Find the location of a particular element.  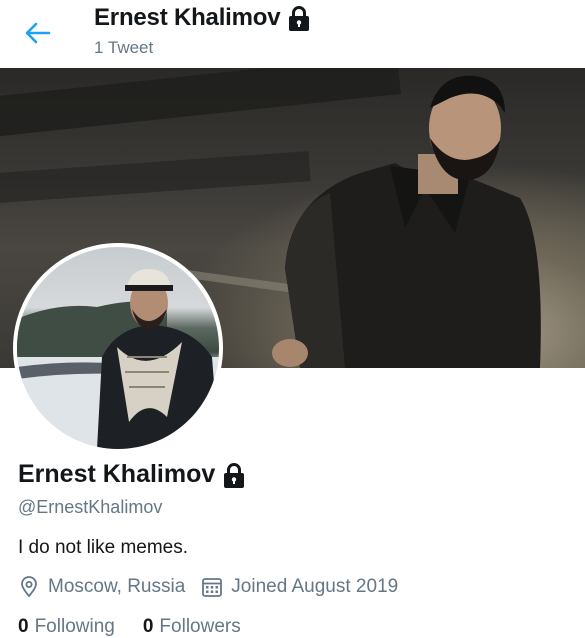

profile-bio: I do not like memes. is located at coordinates (103, 547).